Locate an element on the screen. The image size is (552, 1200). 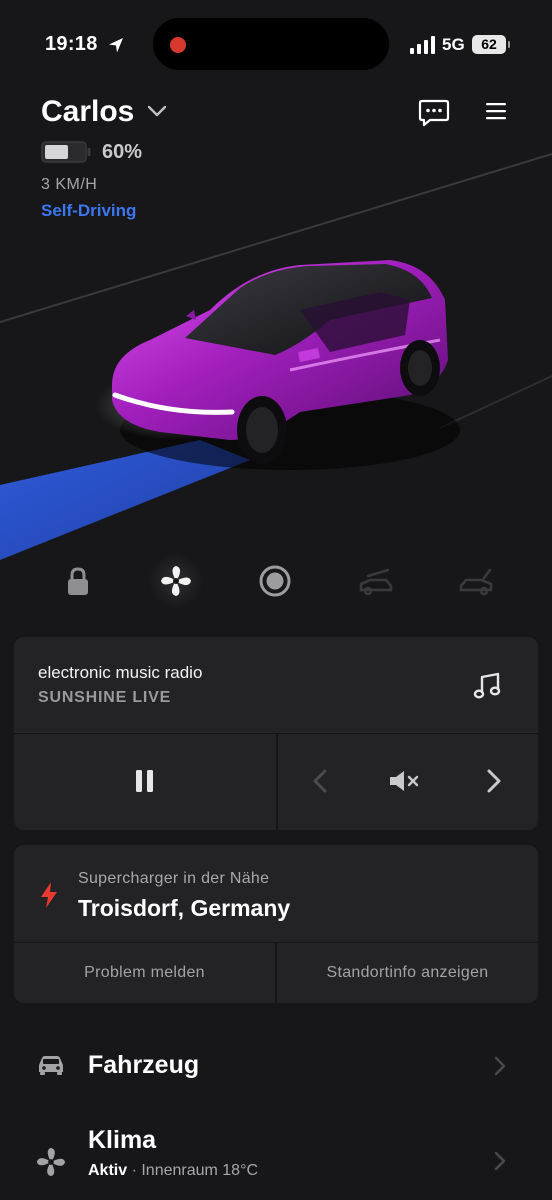
supercharger-label: Supercharger in der Nähe is located at coordinates (174, 878).